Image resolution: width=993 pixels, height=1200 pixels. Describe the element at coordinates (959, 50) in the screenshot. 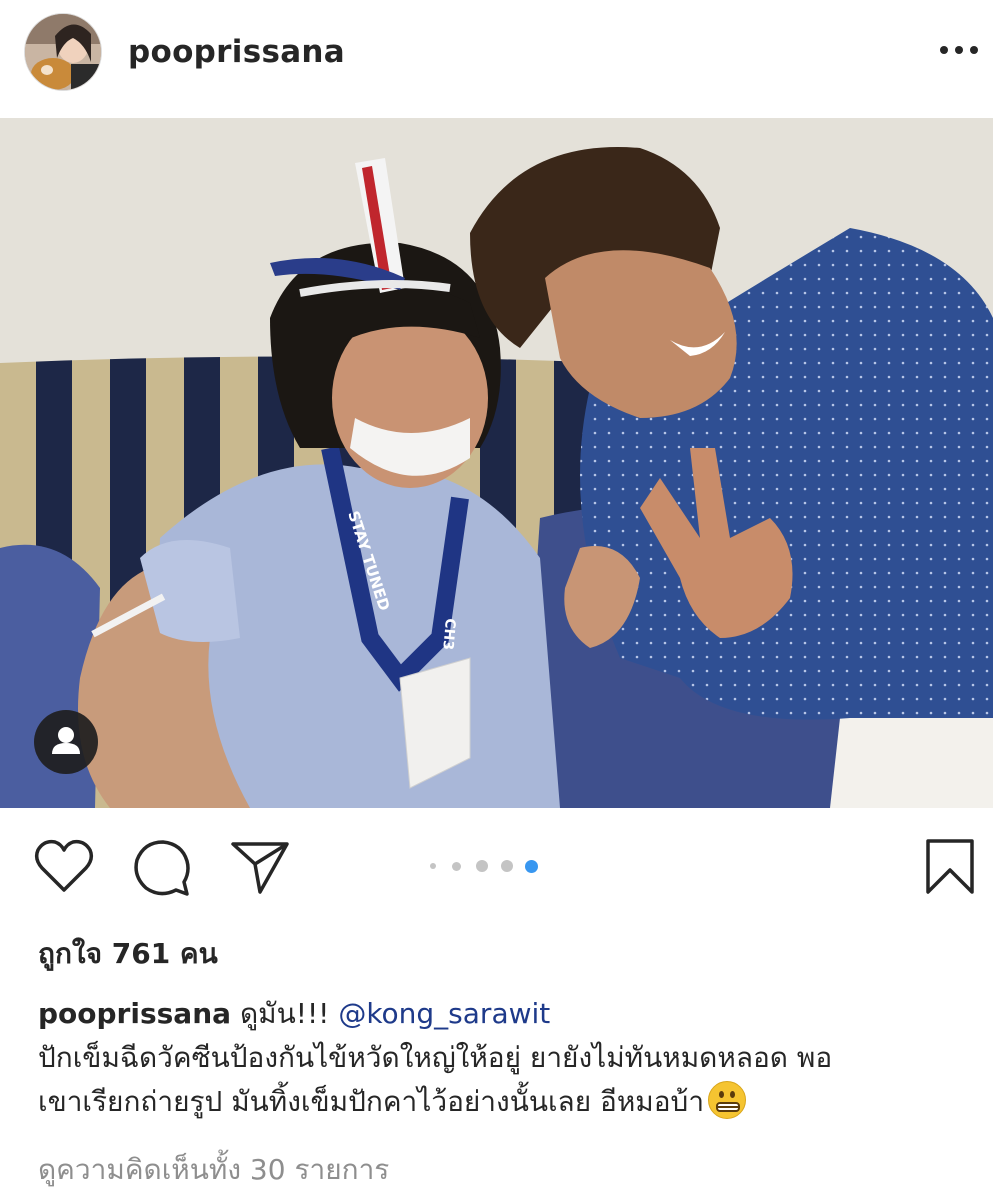

I see `more-options-icon` at that location.